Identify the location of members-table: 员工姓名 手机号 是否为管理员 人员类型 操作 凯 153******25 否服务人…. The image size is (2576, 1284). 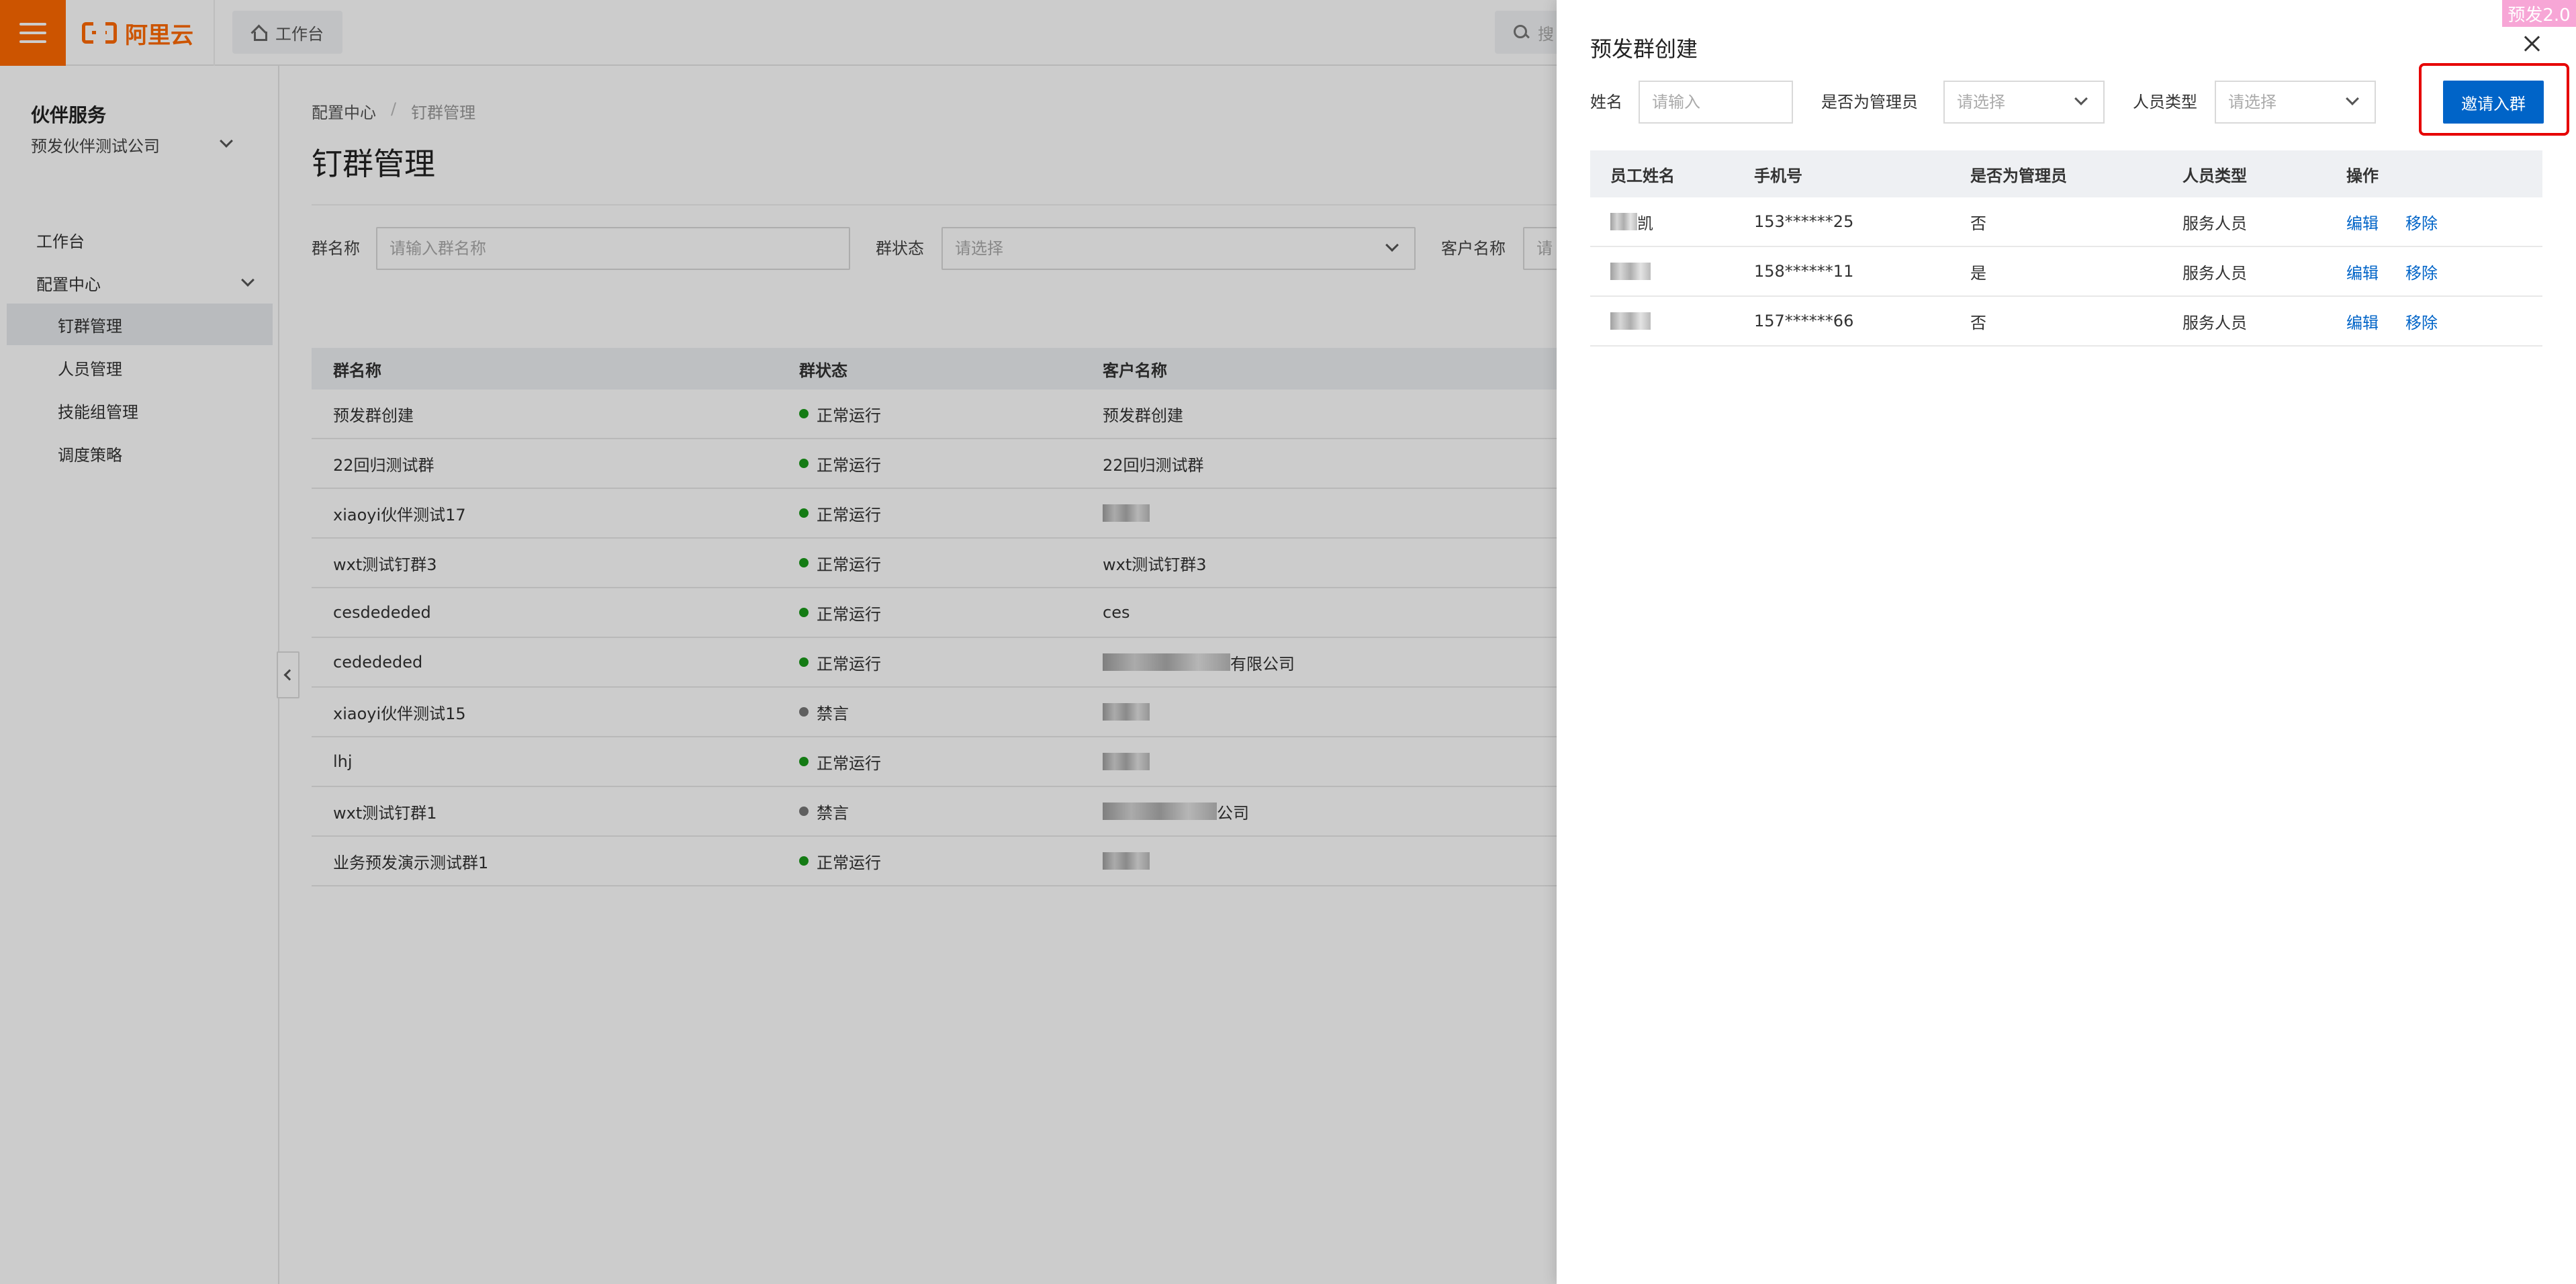
(2066, 248).